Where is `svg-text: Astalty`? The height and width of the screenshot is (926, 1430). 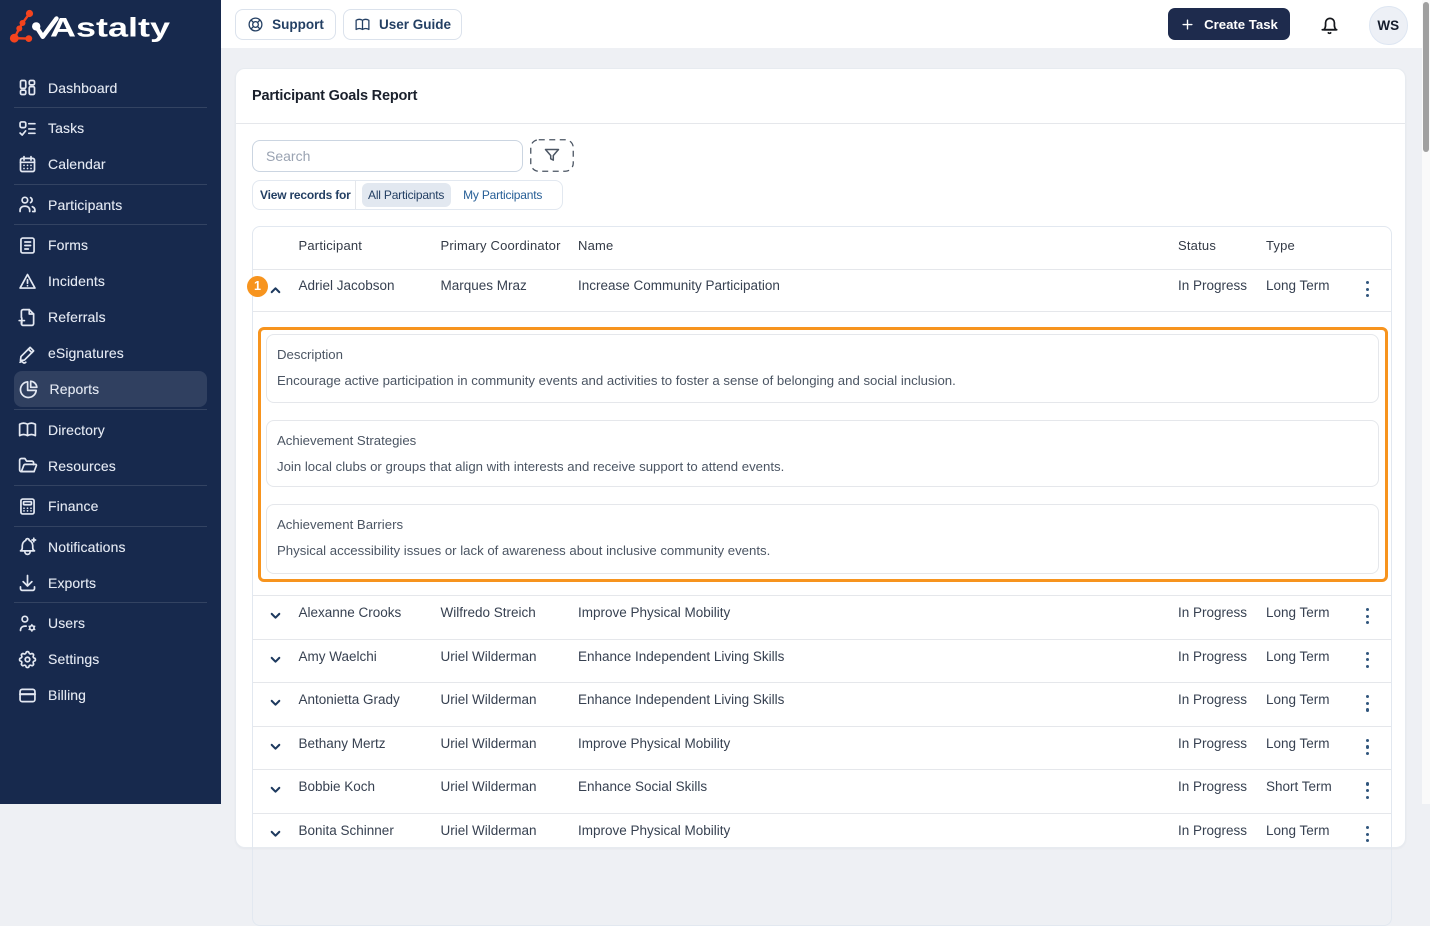 svg-text: Astalty is located at coordinates (110, 28).